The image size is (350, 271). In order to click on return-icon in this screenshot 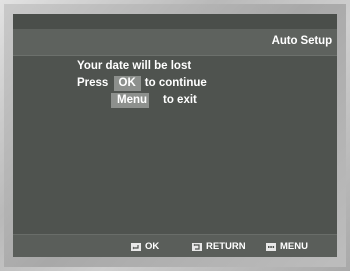, I will do `click(197, 246)`.